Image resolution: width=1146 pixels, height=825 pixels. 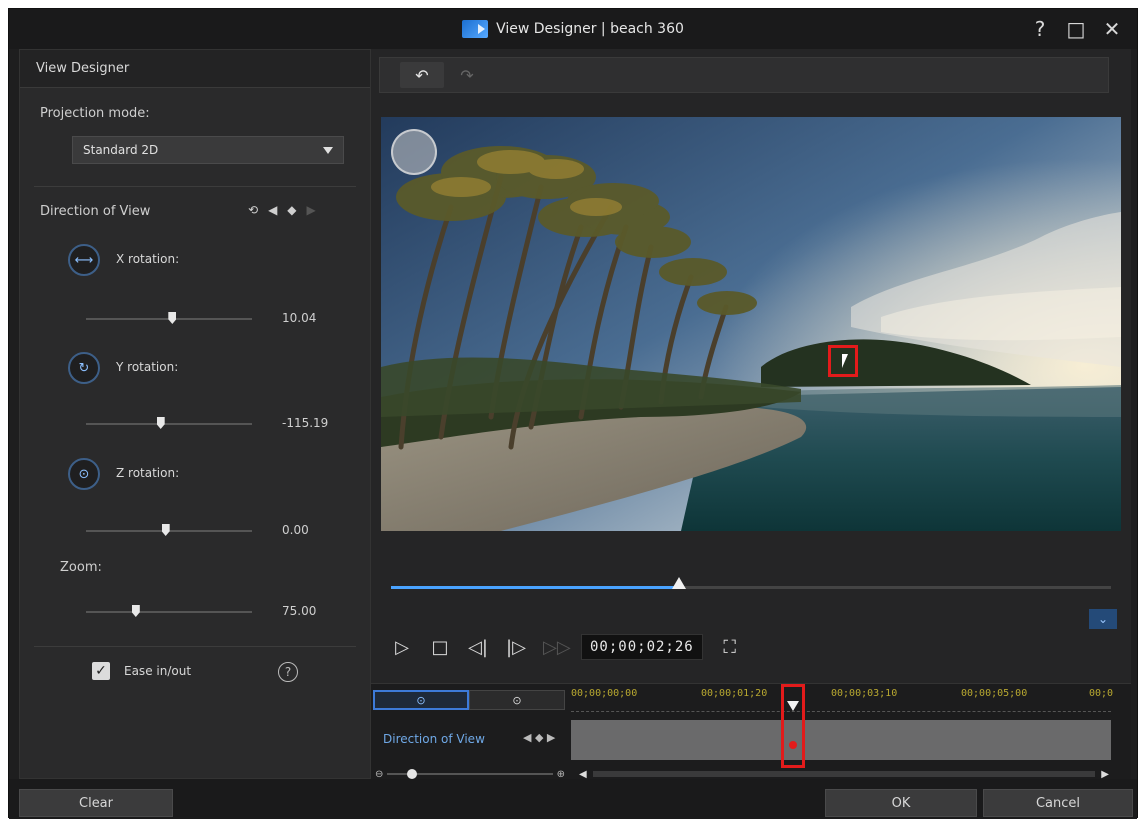 I want to click on playhead, so click(x=793, y=726).